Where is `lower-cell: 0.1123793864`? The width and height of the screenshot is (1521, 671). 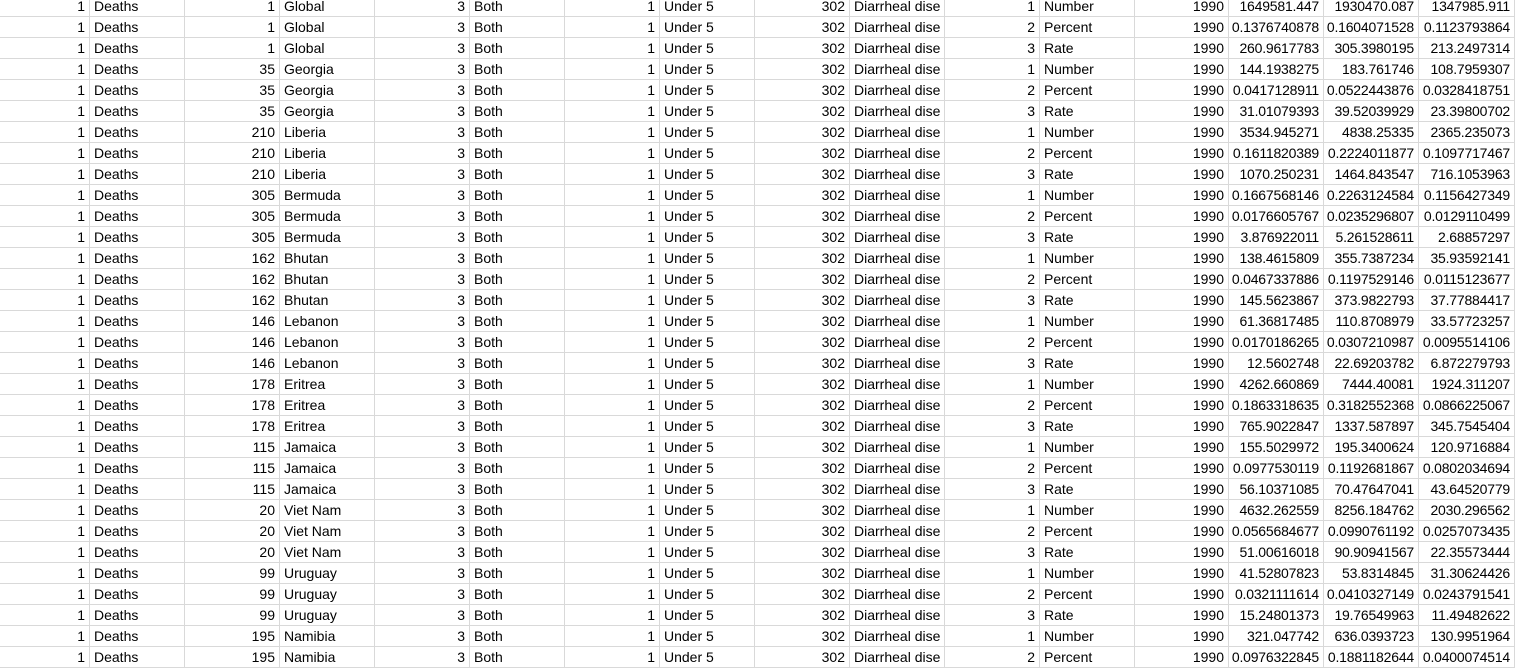
lower-cell: 0.1123793864 is located at coordinates (1467, 27).